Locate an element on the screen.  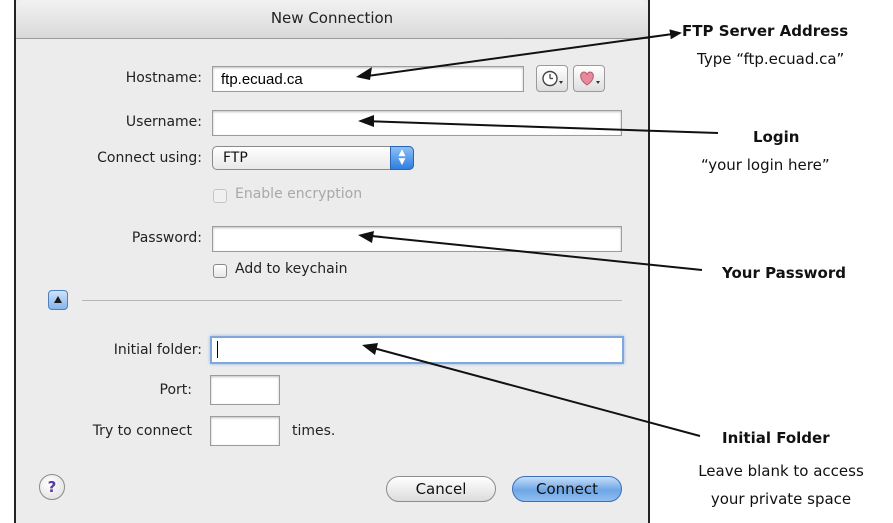
password-arrow is located at coordinates (532, 252).